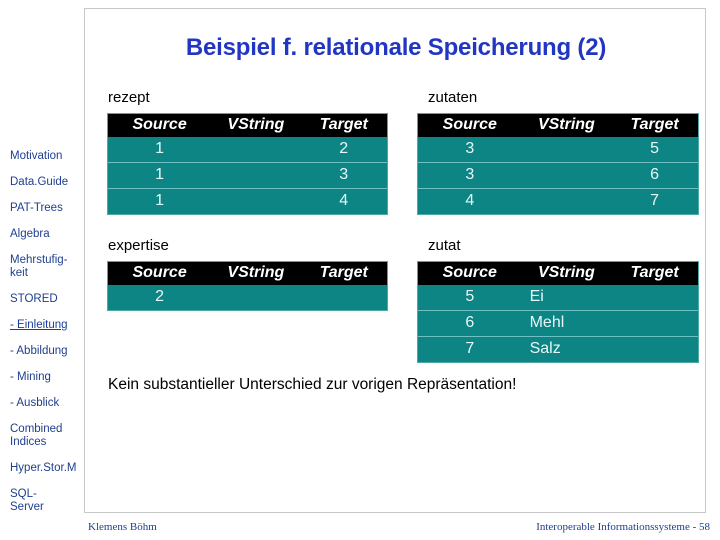 The height and width of the screenshot is (540, 720). Describe the element at coordinates (47, 325) in the screenshot. I see `sidebar-item-einleitung: - Einleitung` at that location.